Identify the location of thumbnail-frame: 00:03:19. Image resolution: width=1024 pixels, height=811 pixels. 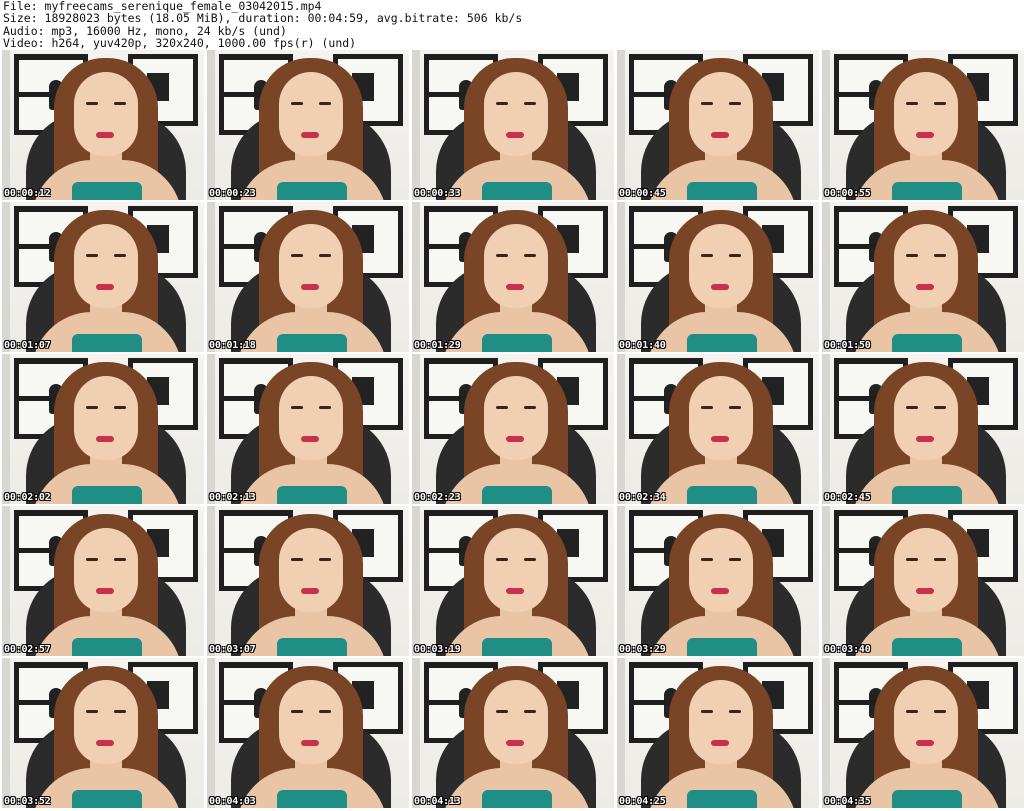
(513, 581).